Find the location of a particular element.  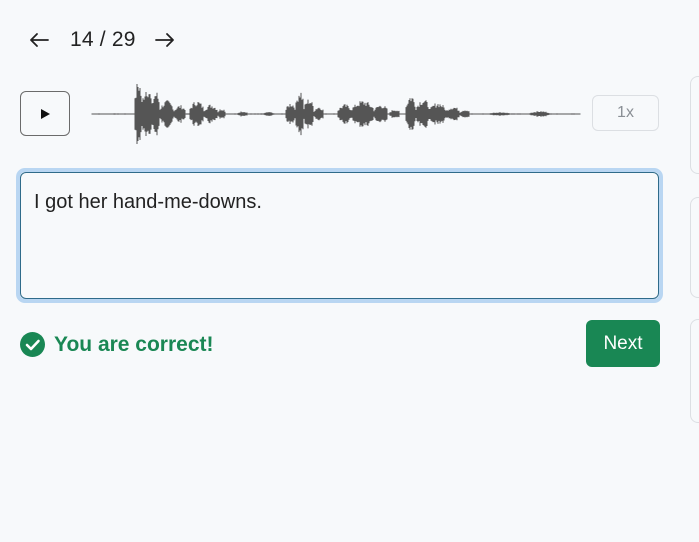

play-button is located at coordinates (45, 113).